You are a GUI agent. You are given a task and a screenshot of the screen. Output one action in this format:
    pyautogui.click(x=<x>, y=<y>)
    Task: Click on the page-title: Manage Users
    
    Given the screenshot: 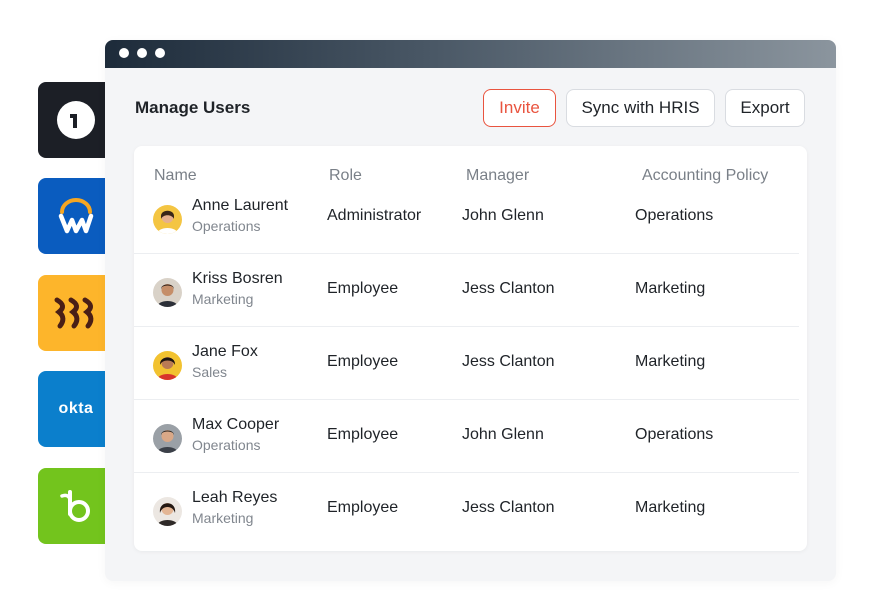 What is the action you would take?
    pyautogui.click(x=193, y=107)
    